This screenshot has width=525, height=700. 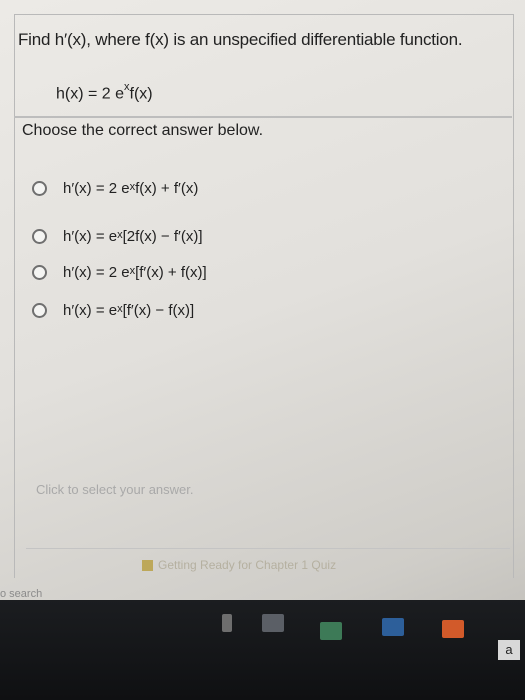 What do you see at coordinates (167, 188) in the screenshot?
I see `option-rhs: f(x) + f′(x)` at bounding box center [167, 188].